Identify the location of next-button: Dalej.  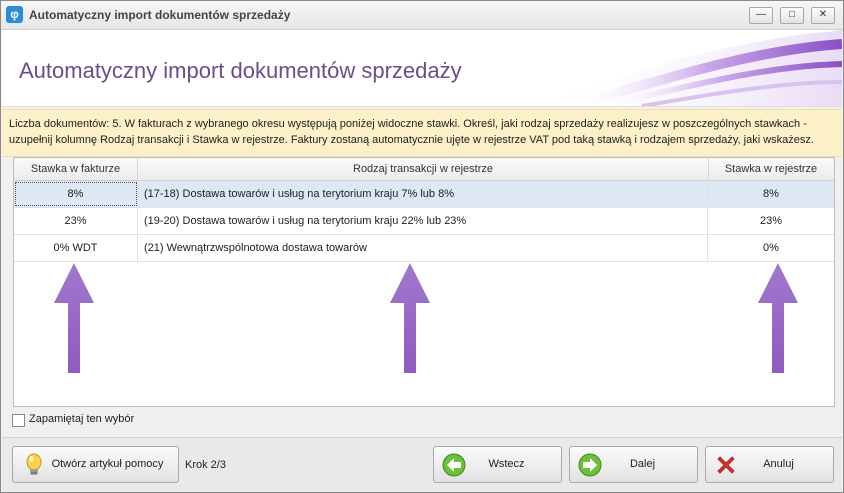
(633, 464).